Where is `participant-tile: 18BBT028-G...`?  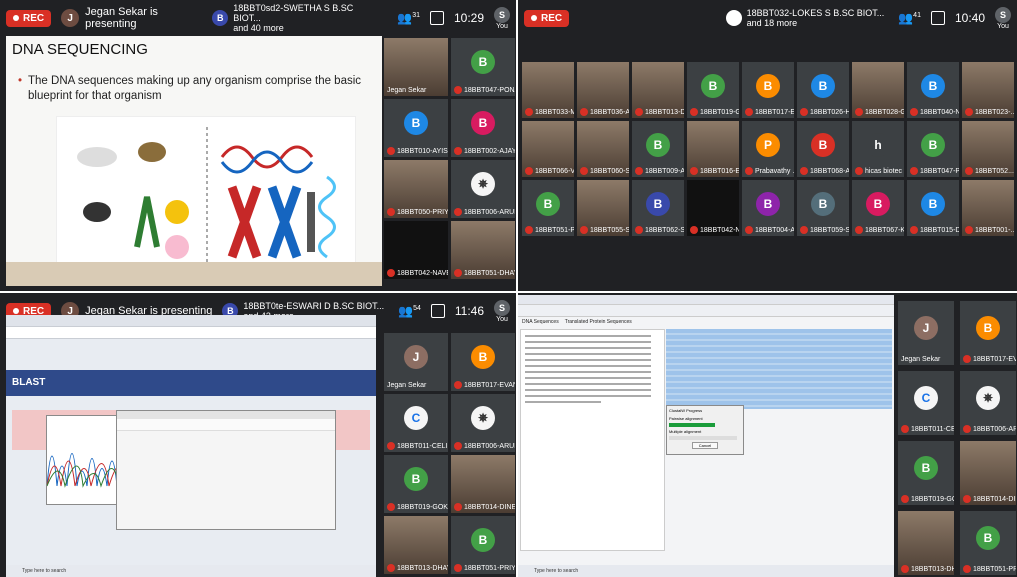
participant-tile: 18BBT028-G... is located at coordinates (878, 90).